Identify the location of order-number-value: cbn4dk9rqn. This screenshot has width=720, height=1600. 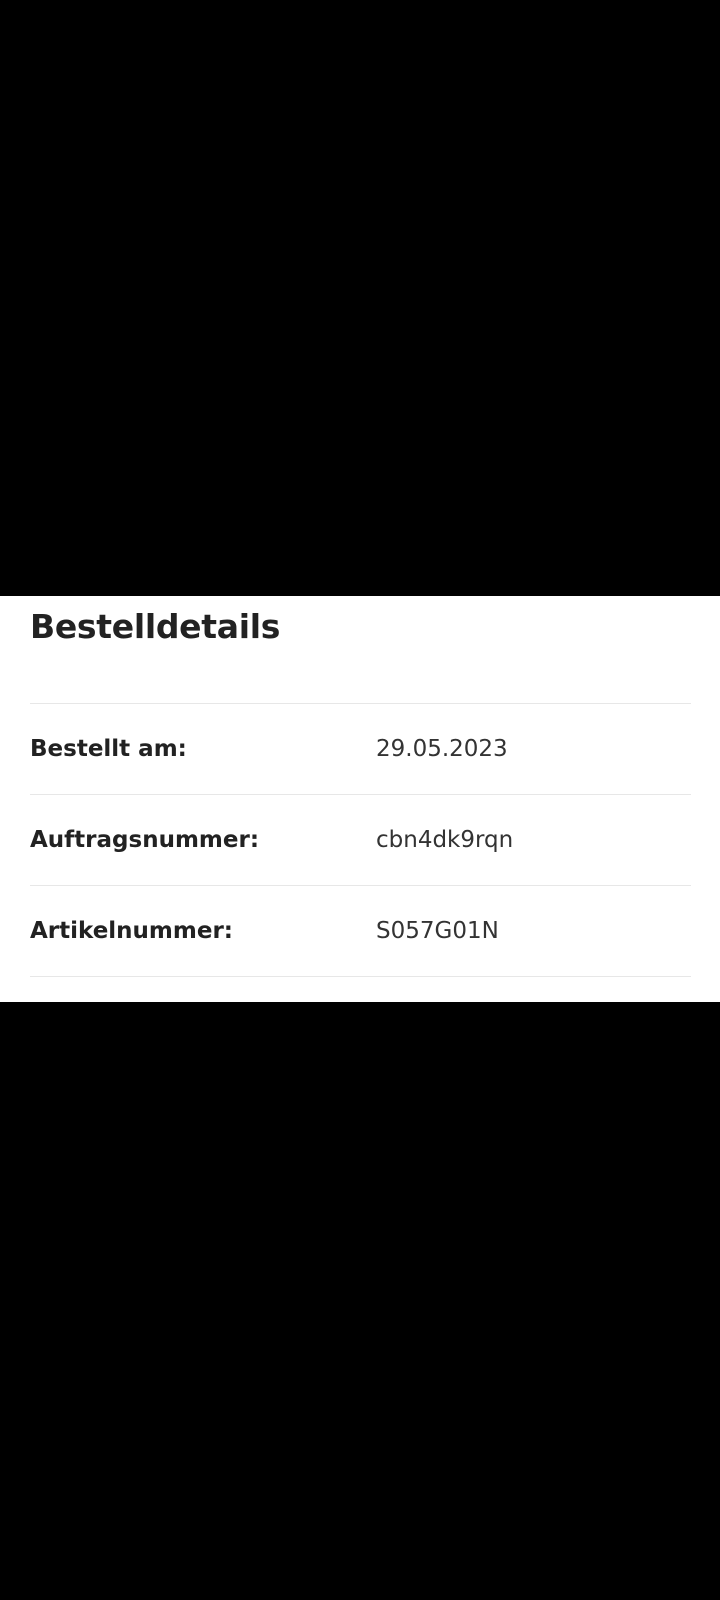
(445, 840).